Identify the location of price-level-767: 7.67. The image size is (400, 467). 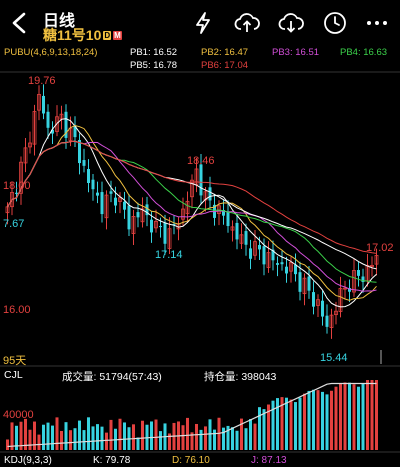
(14, 224).